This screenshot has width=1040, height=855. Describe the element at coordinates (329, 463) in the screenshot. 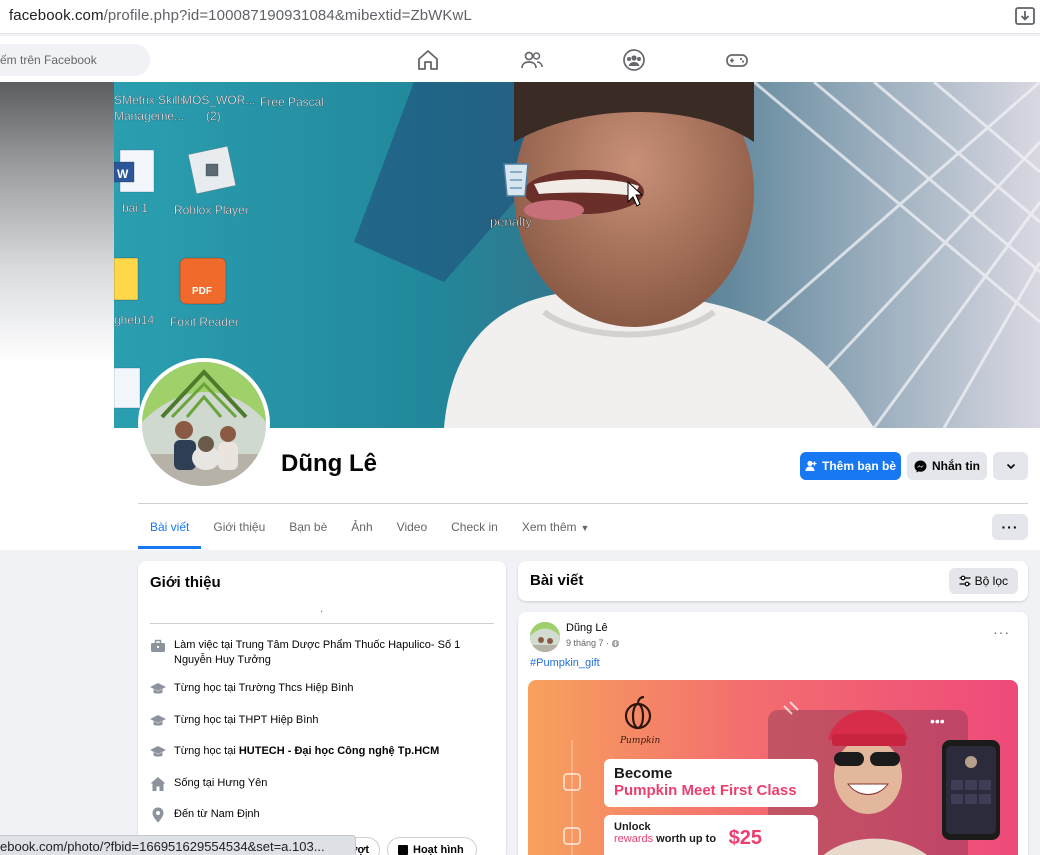

I see `profile-name: Dũng Lê` at that location.